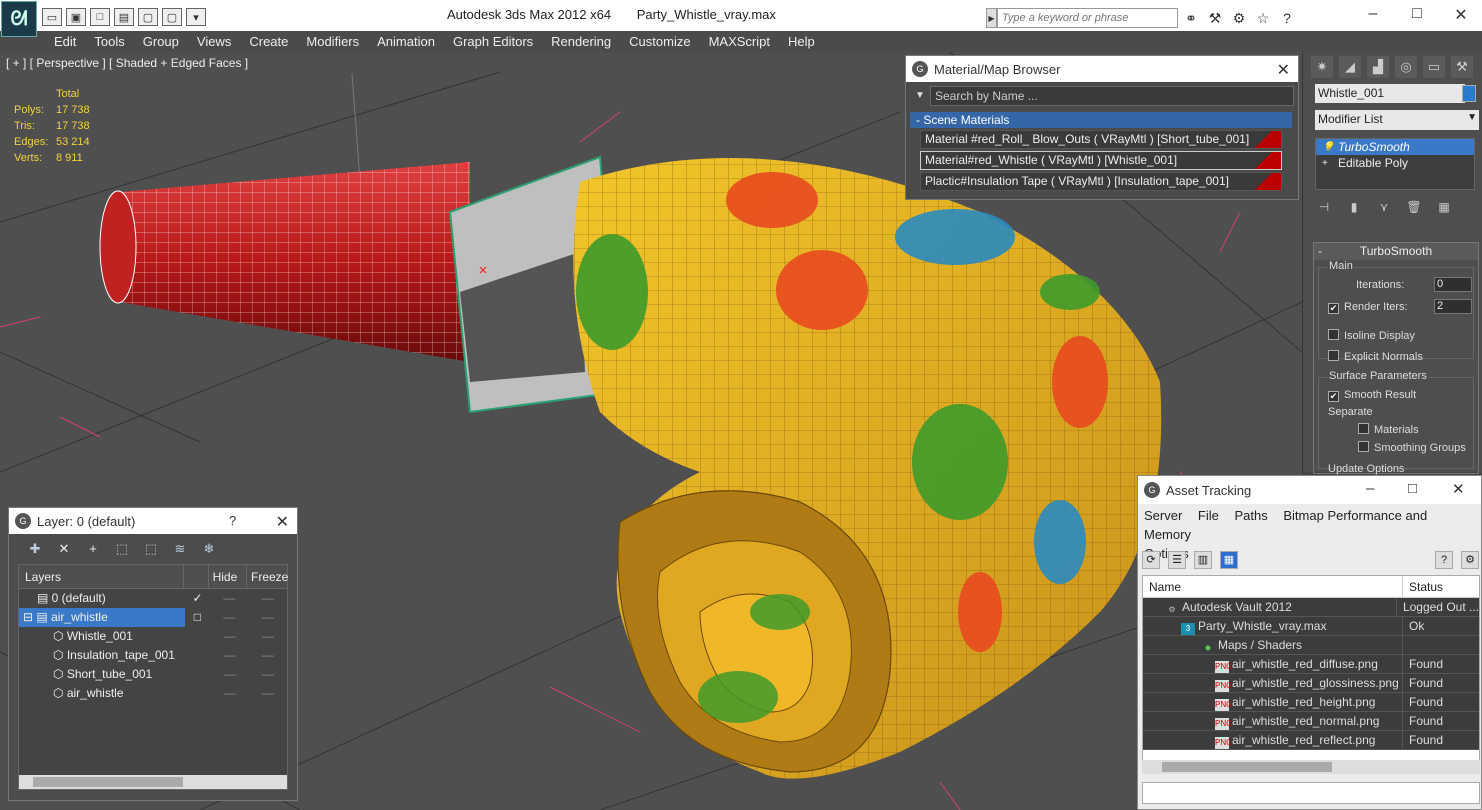 The height and width of the screenshot is (810, 1482). What do you see at coordinates (1414, 207) in the screenshot?
I see `remove-modifier-icon: 🗑` at bounding box center [1414, 207].